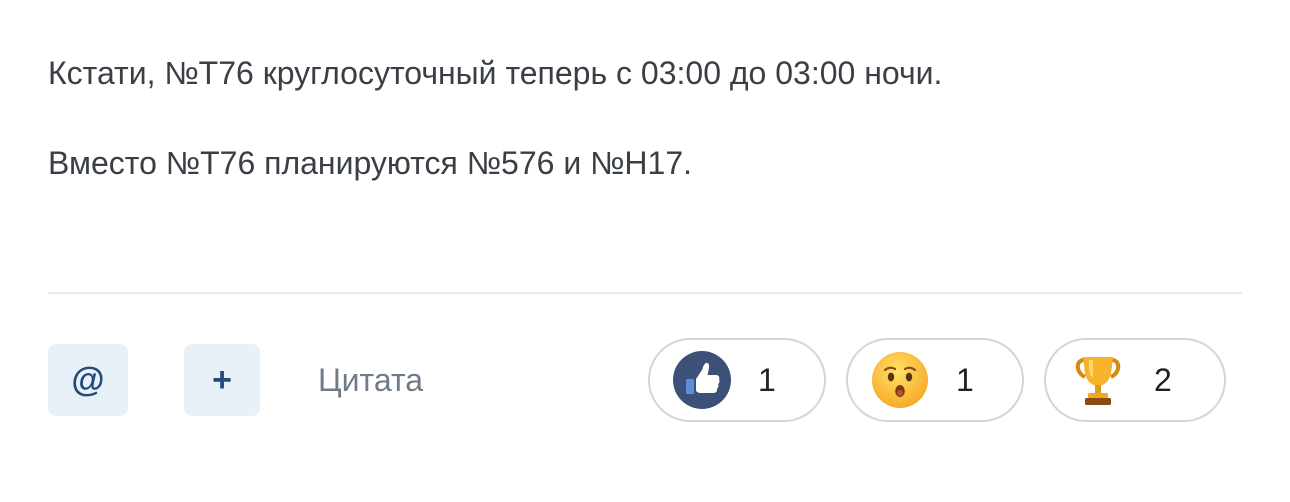 Image resolution: width=1290 pixels, height=502 pixels. What do you see at coordinates (370, 163) in the screenshot?
I see `post-paragraph: Вместо №Т76 планируются №576 и №Н17.` at bounding box center [370, 163].